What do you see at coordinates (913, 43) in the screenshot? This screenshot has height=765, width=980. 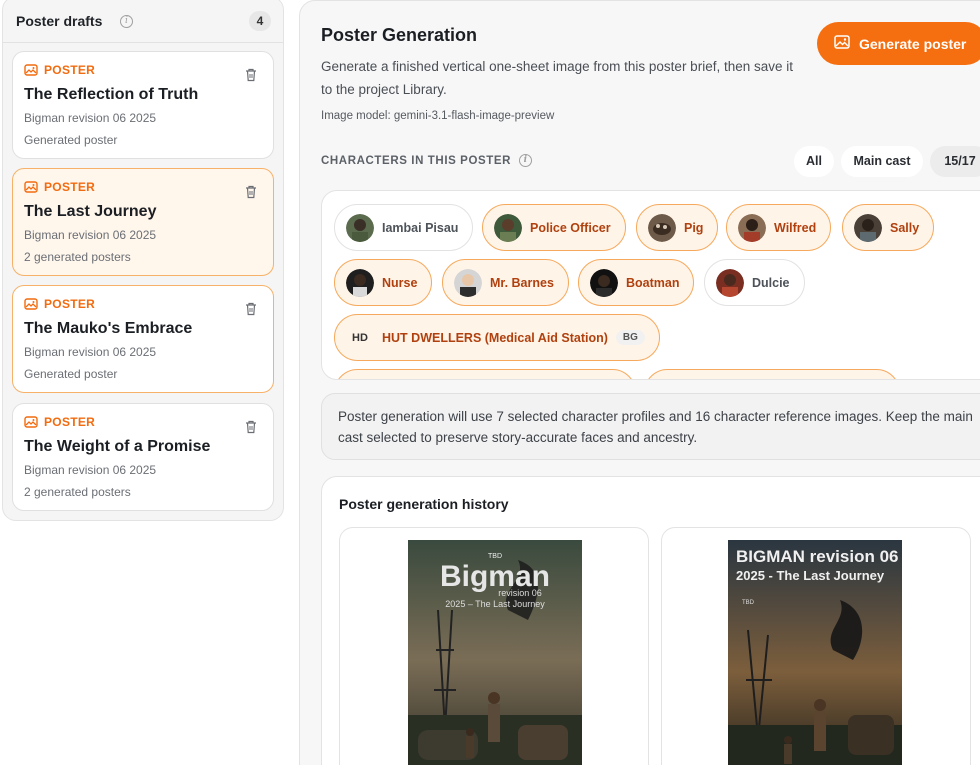 I see `generate-poster-label: Generate poster` at bounding box center [913, 43].